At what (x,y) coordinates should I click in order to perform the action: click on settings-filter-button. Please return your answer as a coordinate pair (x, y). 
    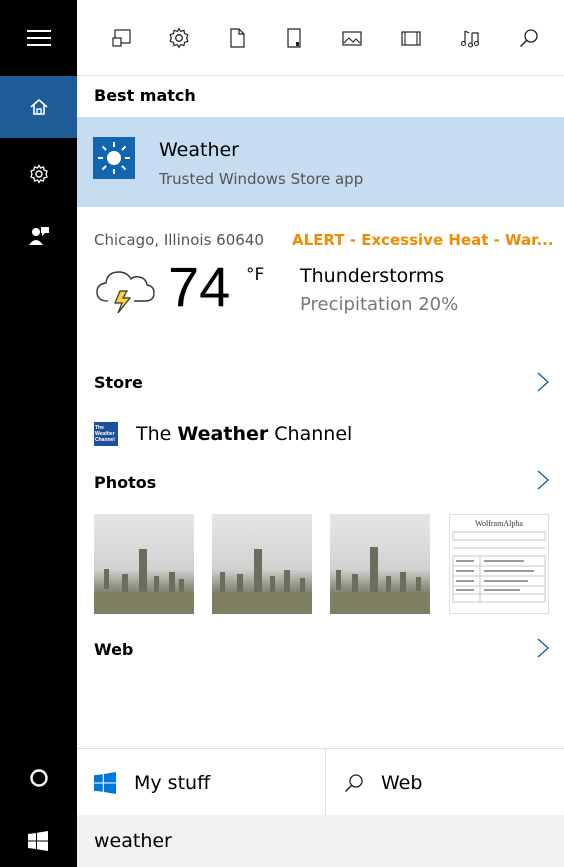
    Looking at the image, I should click on (179, 38).